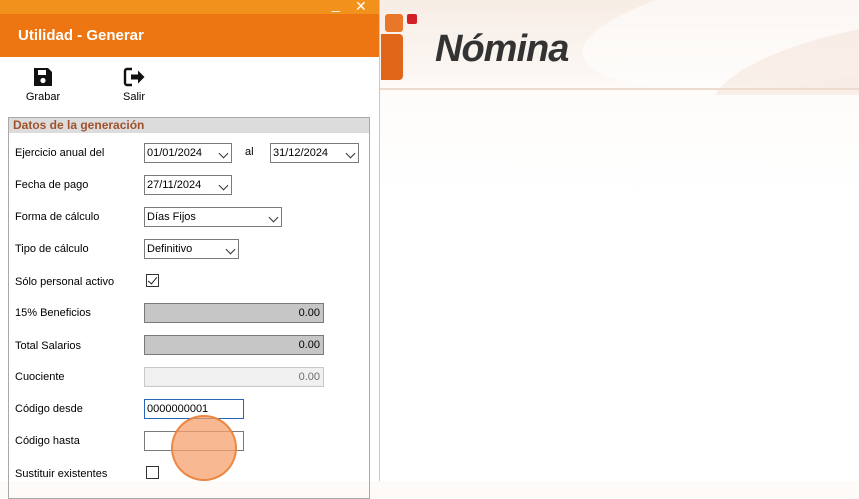  I want to click on solo-activo-checkbox, so click(152, 280).